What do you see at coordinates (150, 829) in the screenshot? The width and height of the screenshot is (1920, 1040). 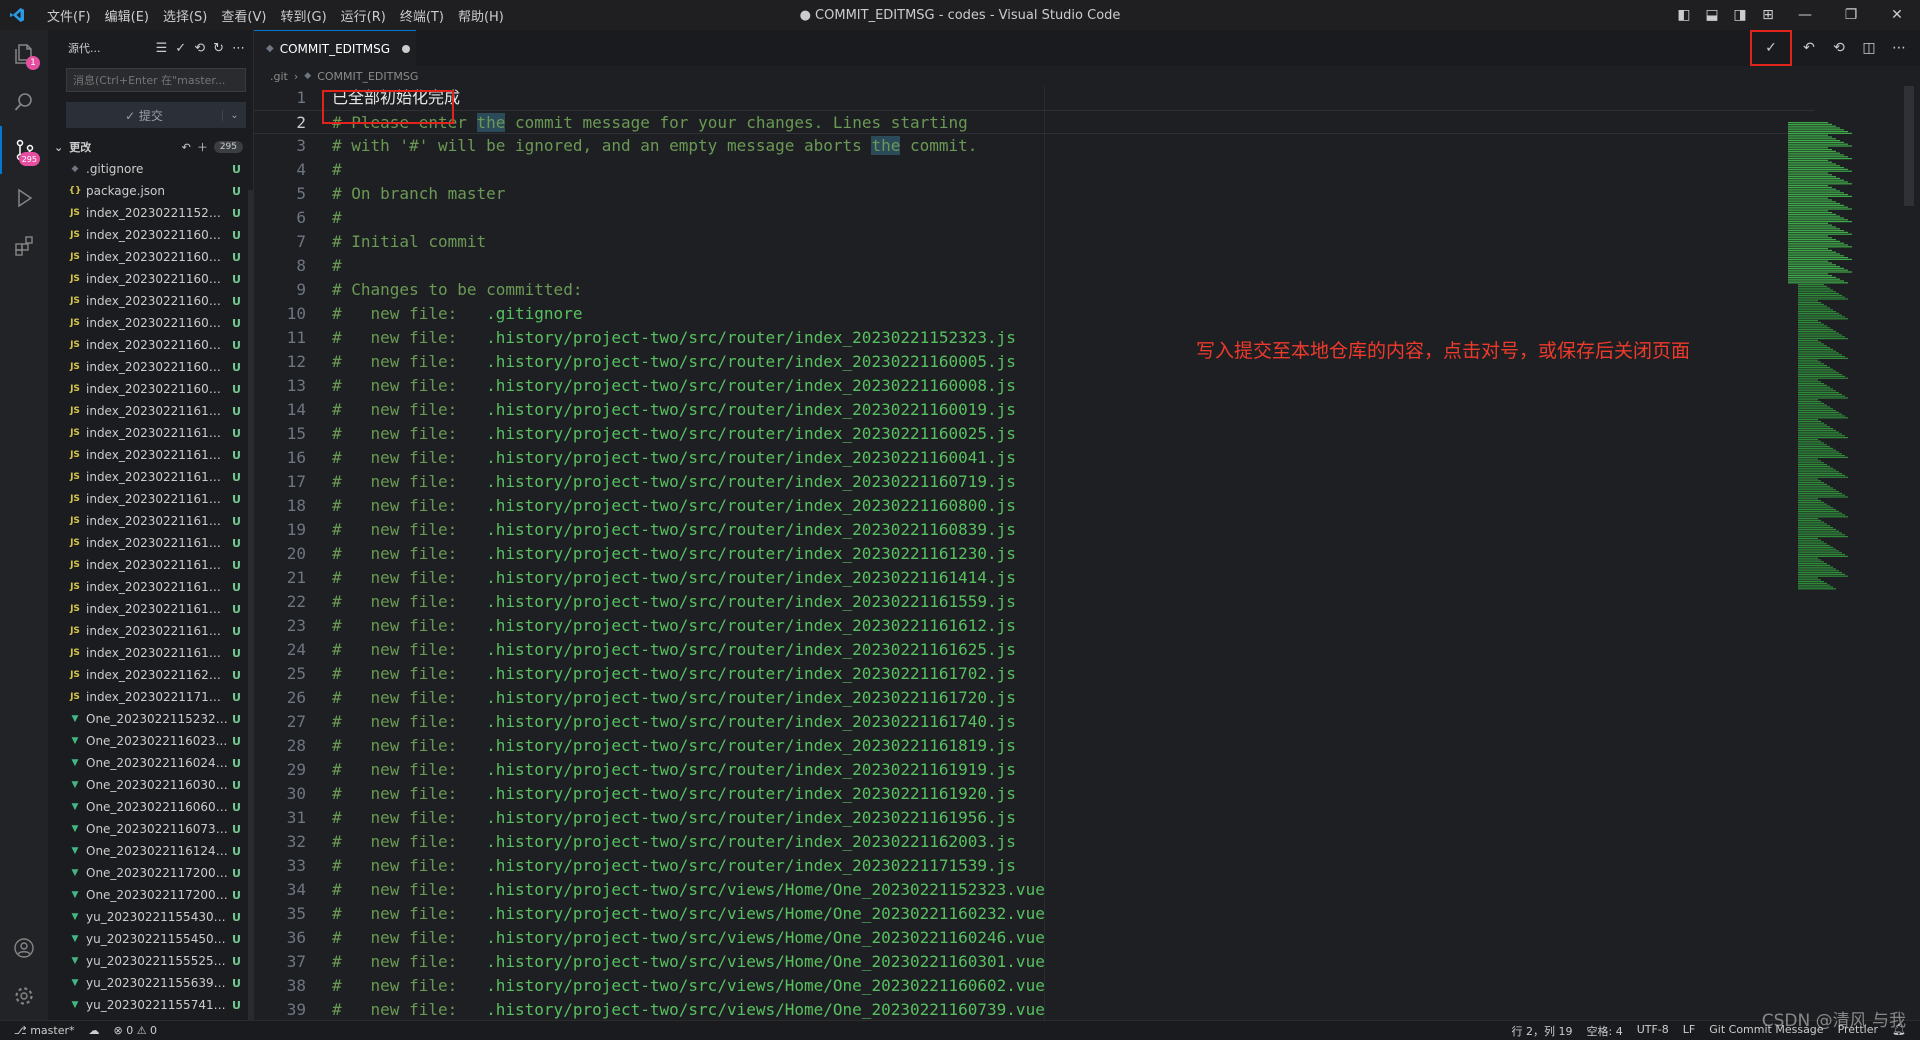 I see `list-item: ▼ One_20230221160739... U` at bounding box center [150, 829].